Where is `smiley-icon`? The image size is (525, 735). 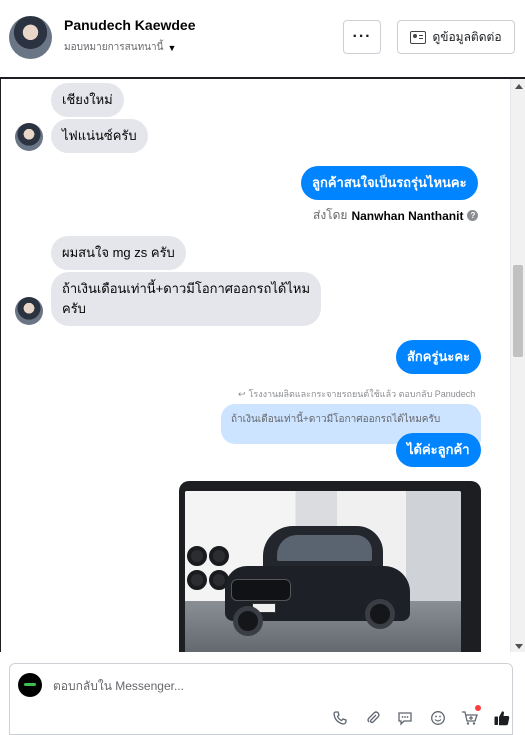
smiley-icon is located at coordinates (438, 718).